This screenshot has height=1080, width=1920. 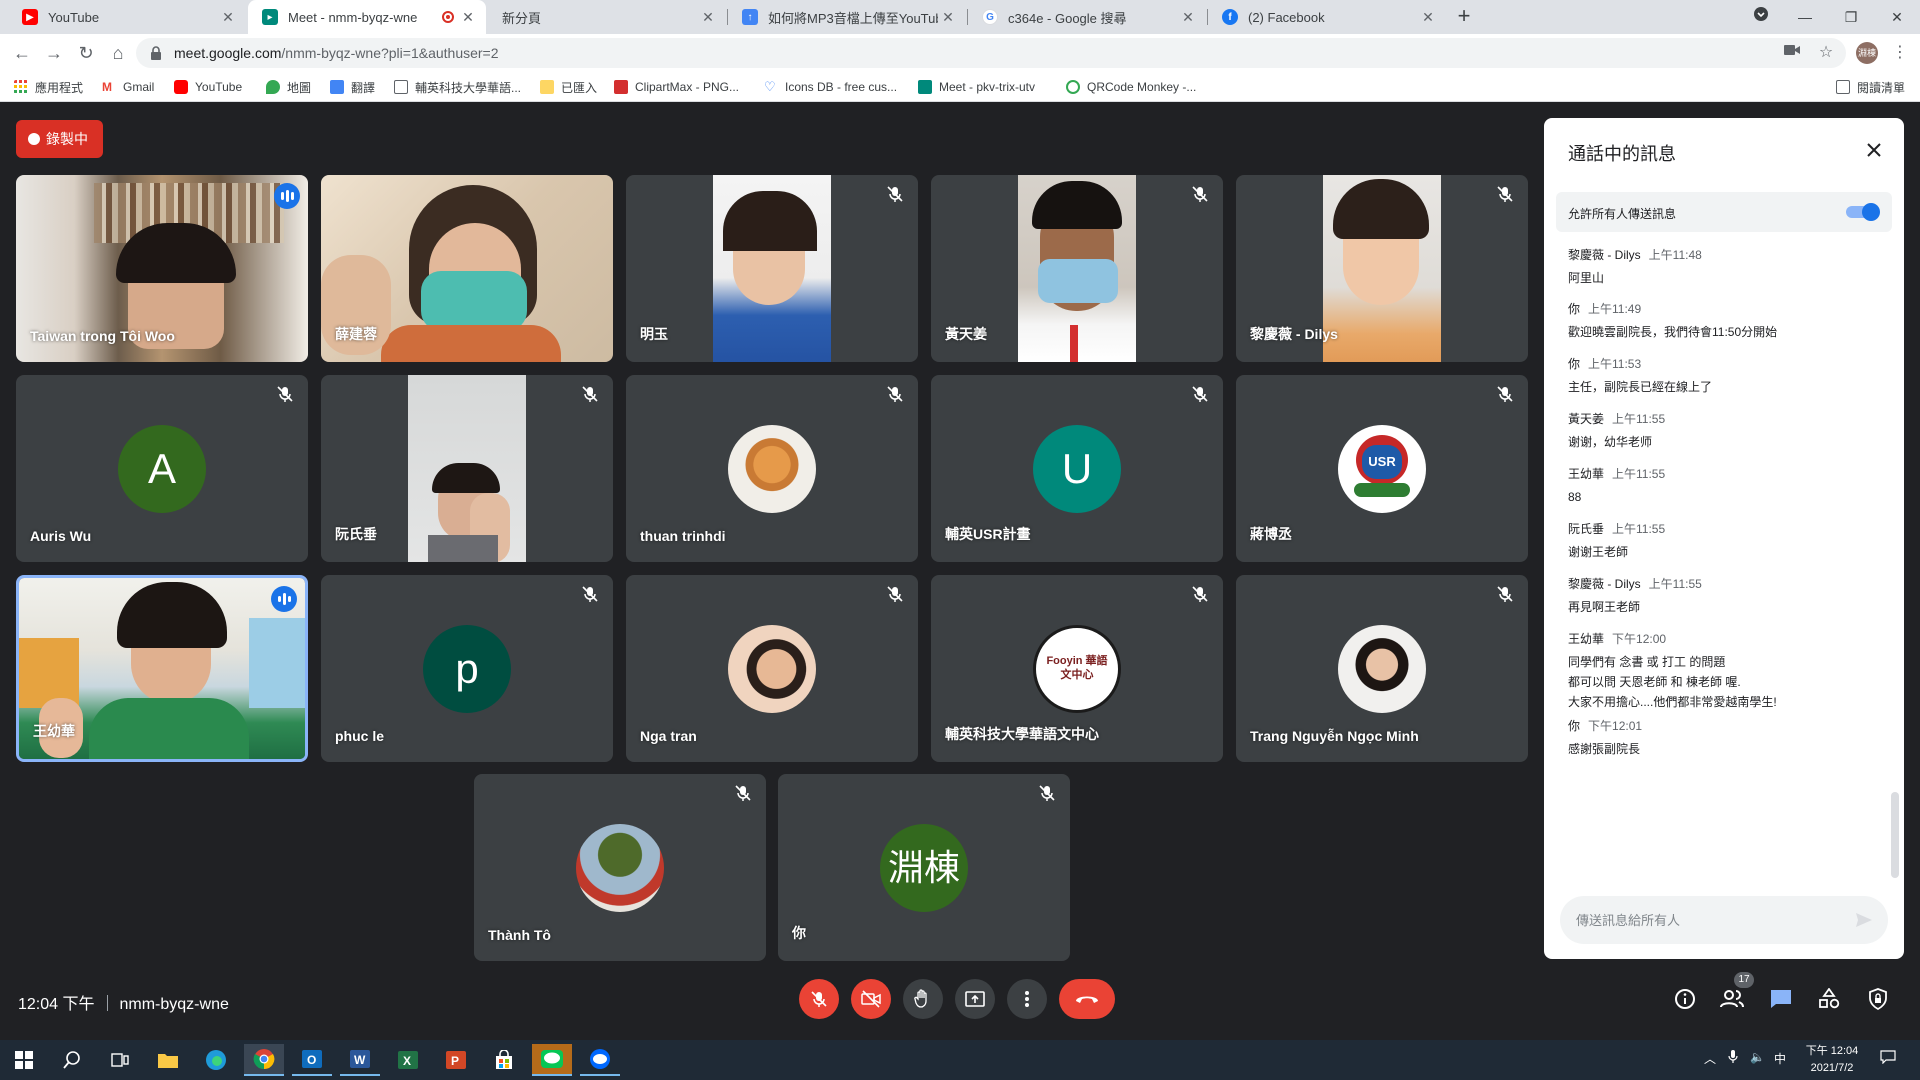 I want to click on taskbar-search-button, so click(x=72, y=1060).